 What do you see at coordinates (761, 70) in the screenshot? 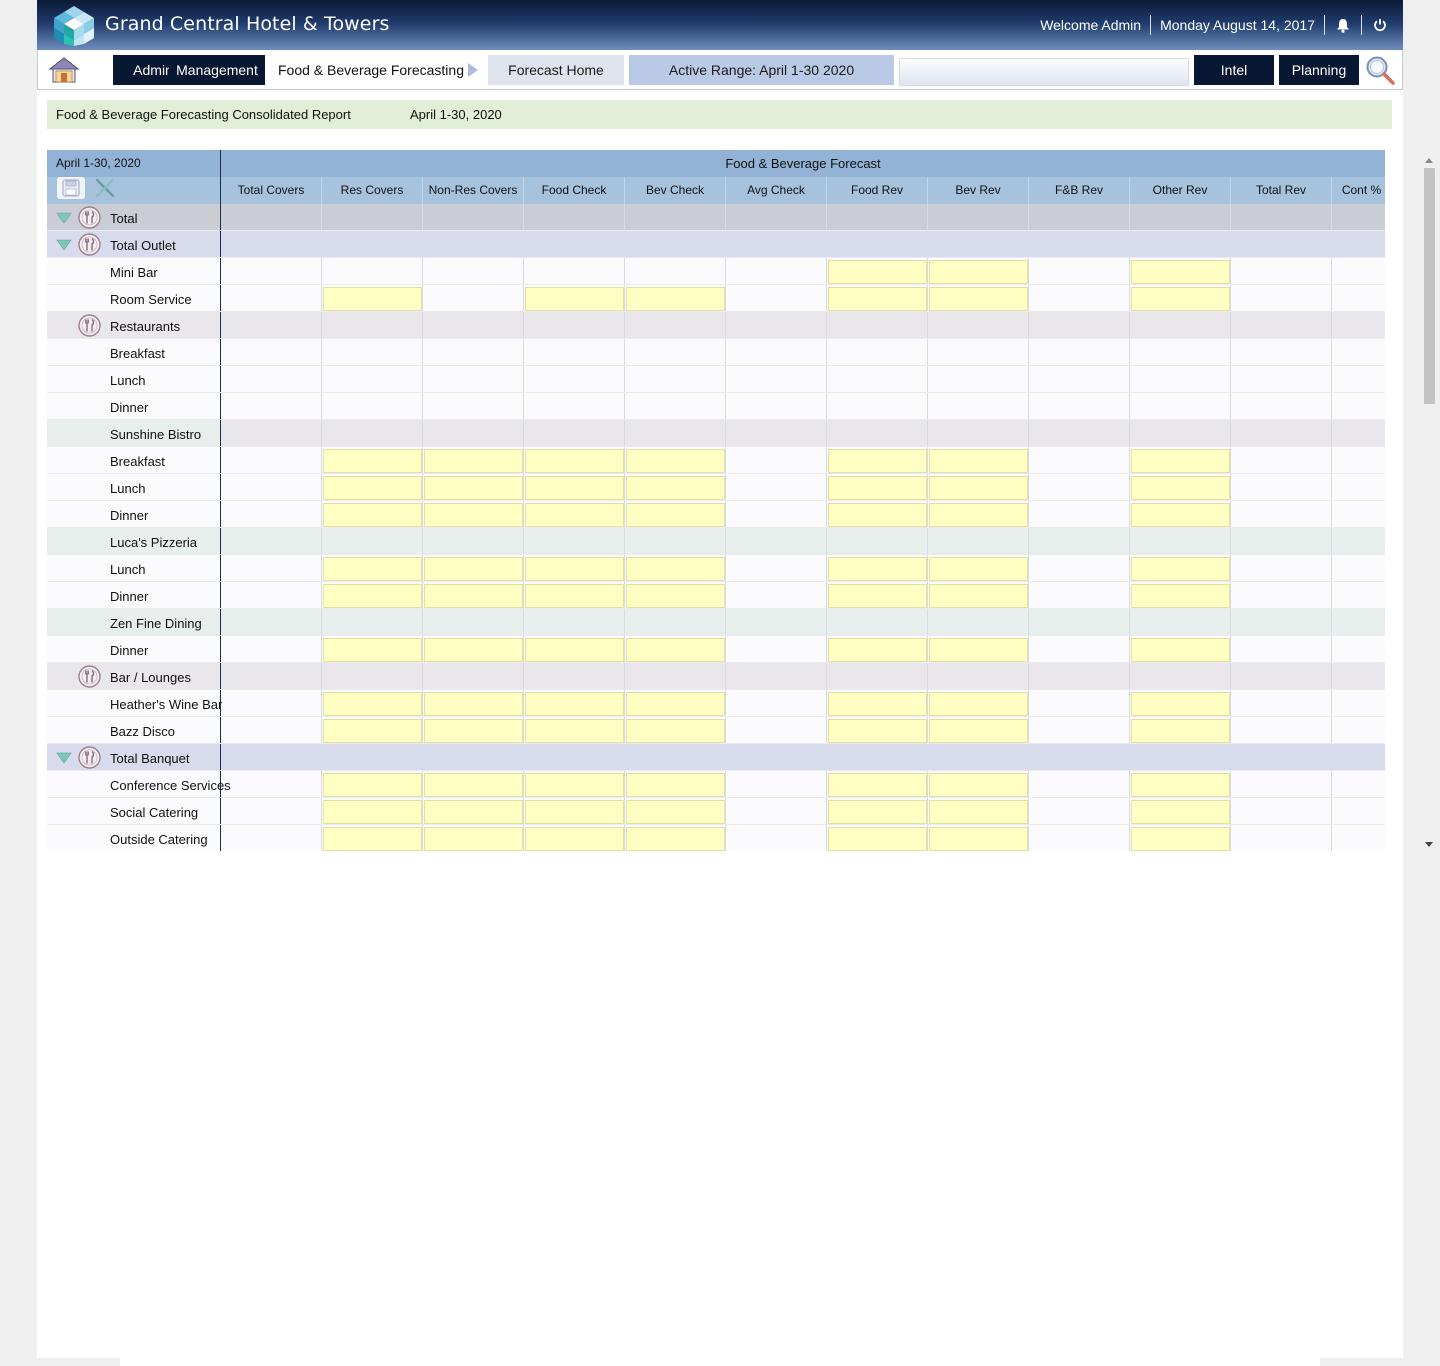
I see `active-range-selector: Active Range: April 1-30 2020` at bounding box center [761, 70].